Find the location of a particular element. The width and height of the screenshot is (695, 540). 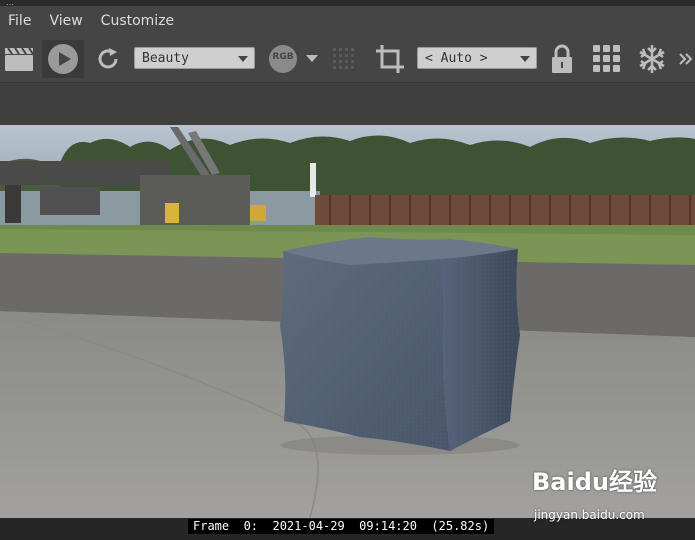

rgb-button: RGB is located at coordinates (283, 59).